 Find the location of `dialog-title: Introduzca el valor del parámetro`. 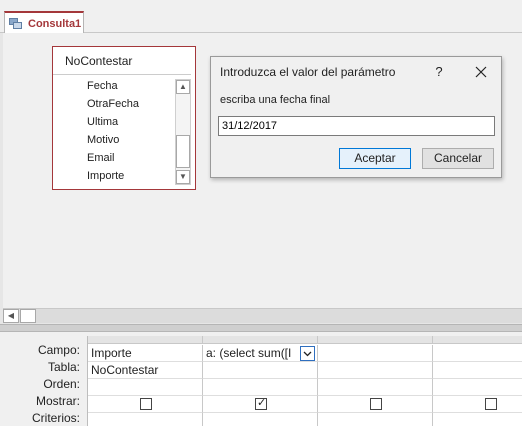

dialog-title: Introduzca el valor del parámetro is located at coordinates (308, 72).